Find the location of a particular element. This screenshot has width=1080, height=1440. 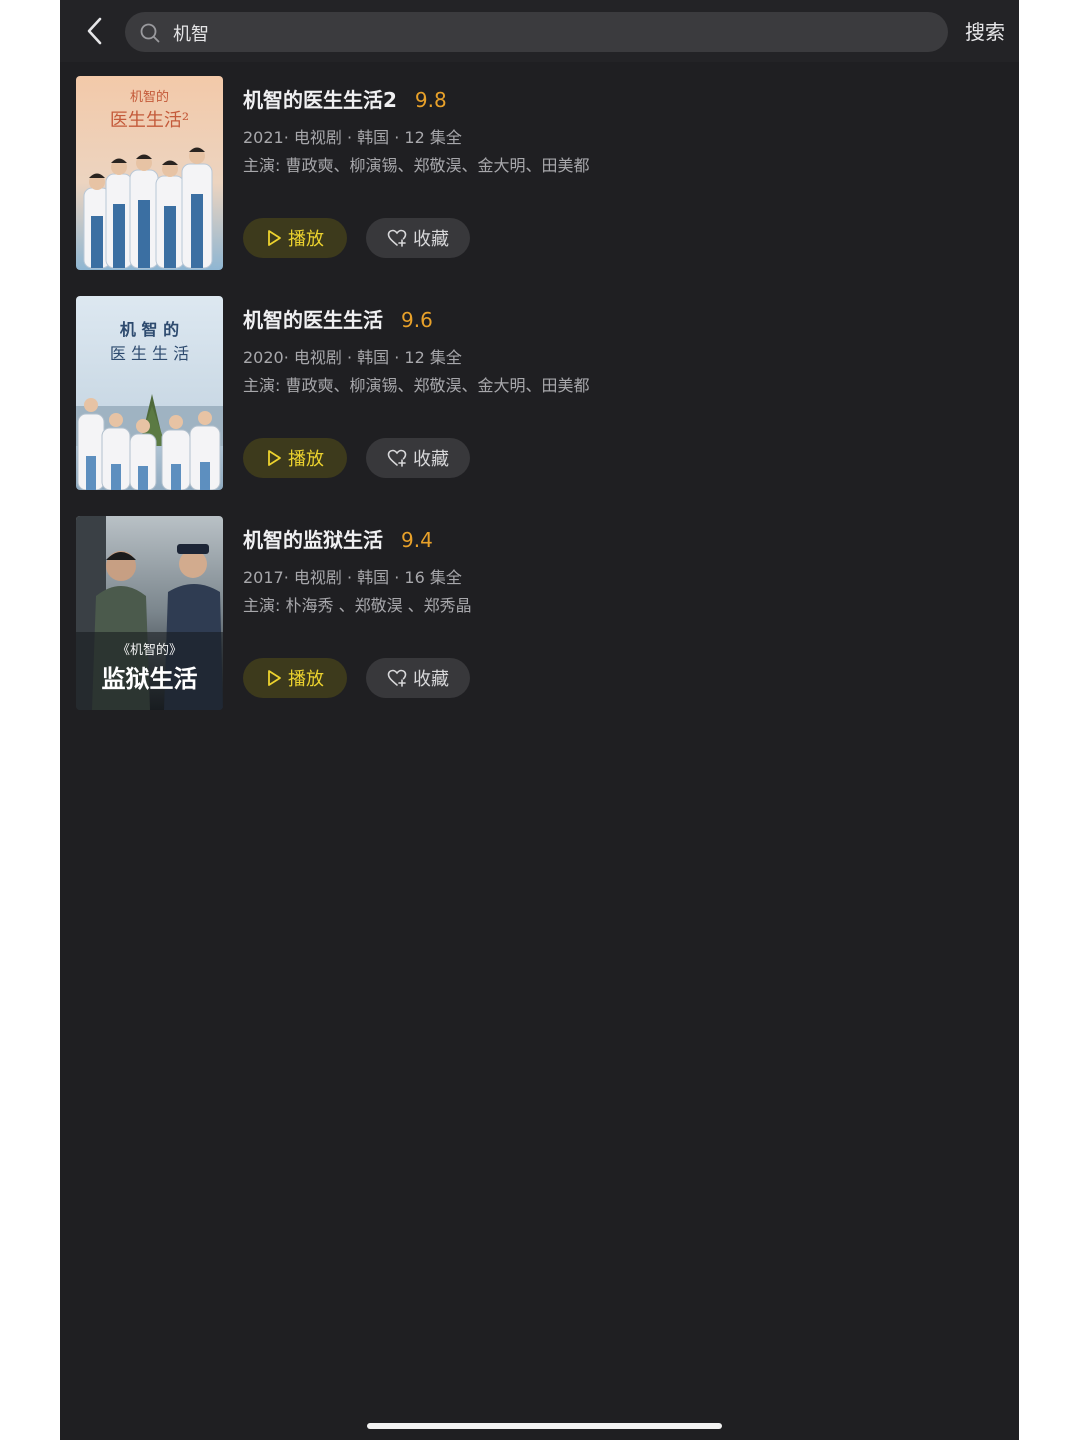

back-button is located at coordinates (95, 31).